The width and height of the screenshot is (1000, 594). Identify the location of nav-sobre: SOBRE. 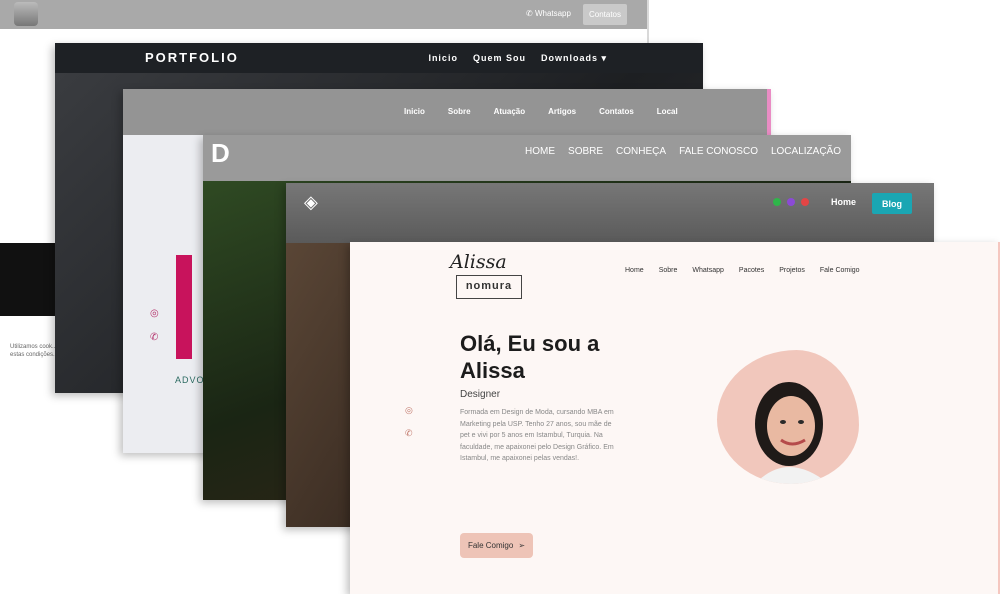
(585, 151).